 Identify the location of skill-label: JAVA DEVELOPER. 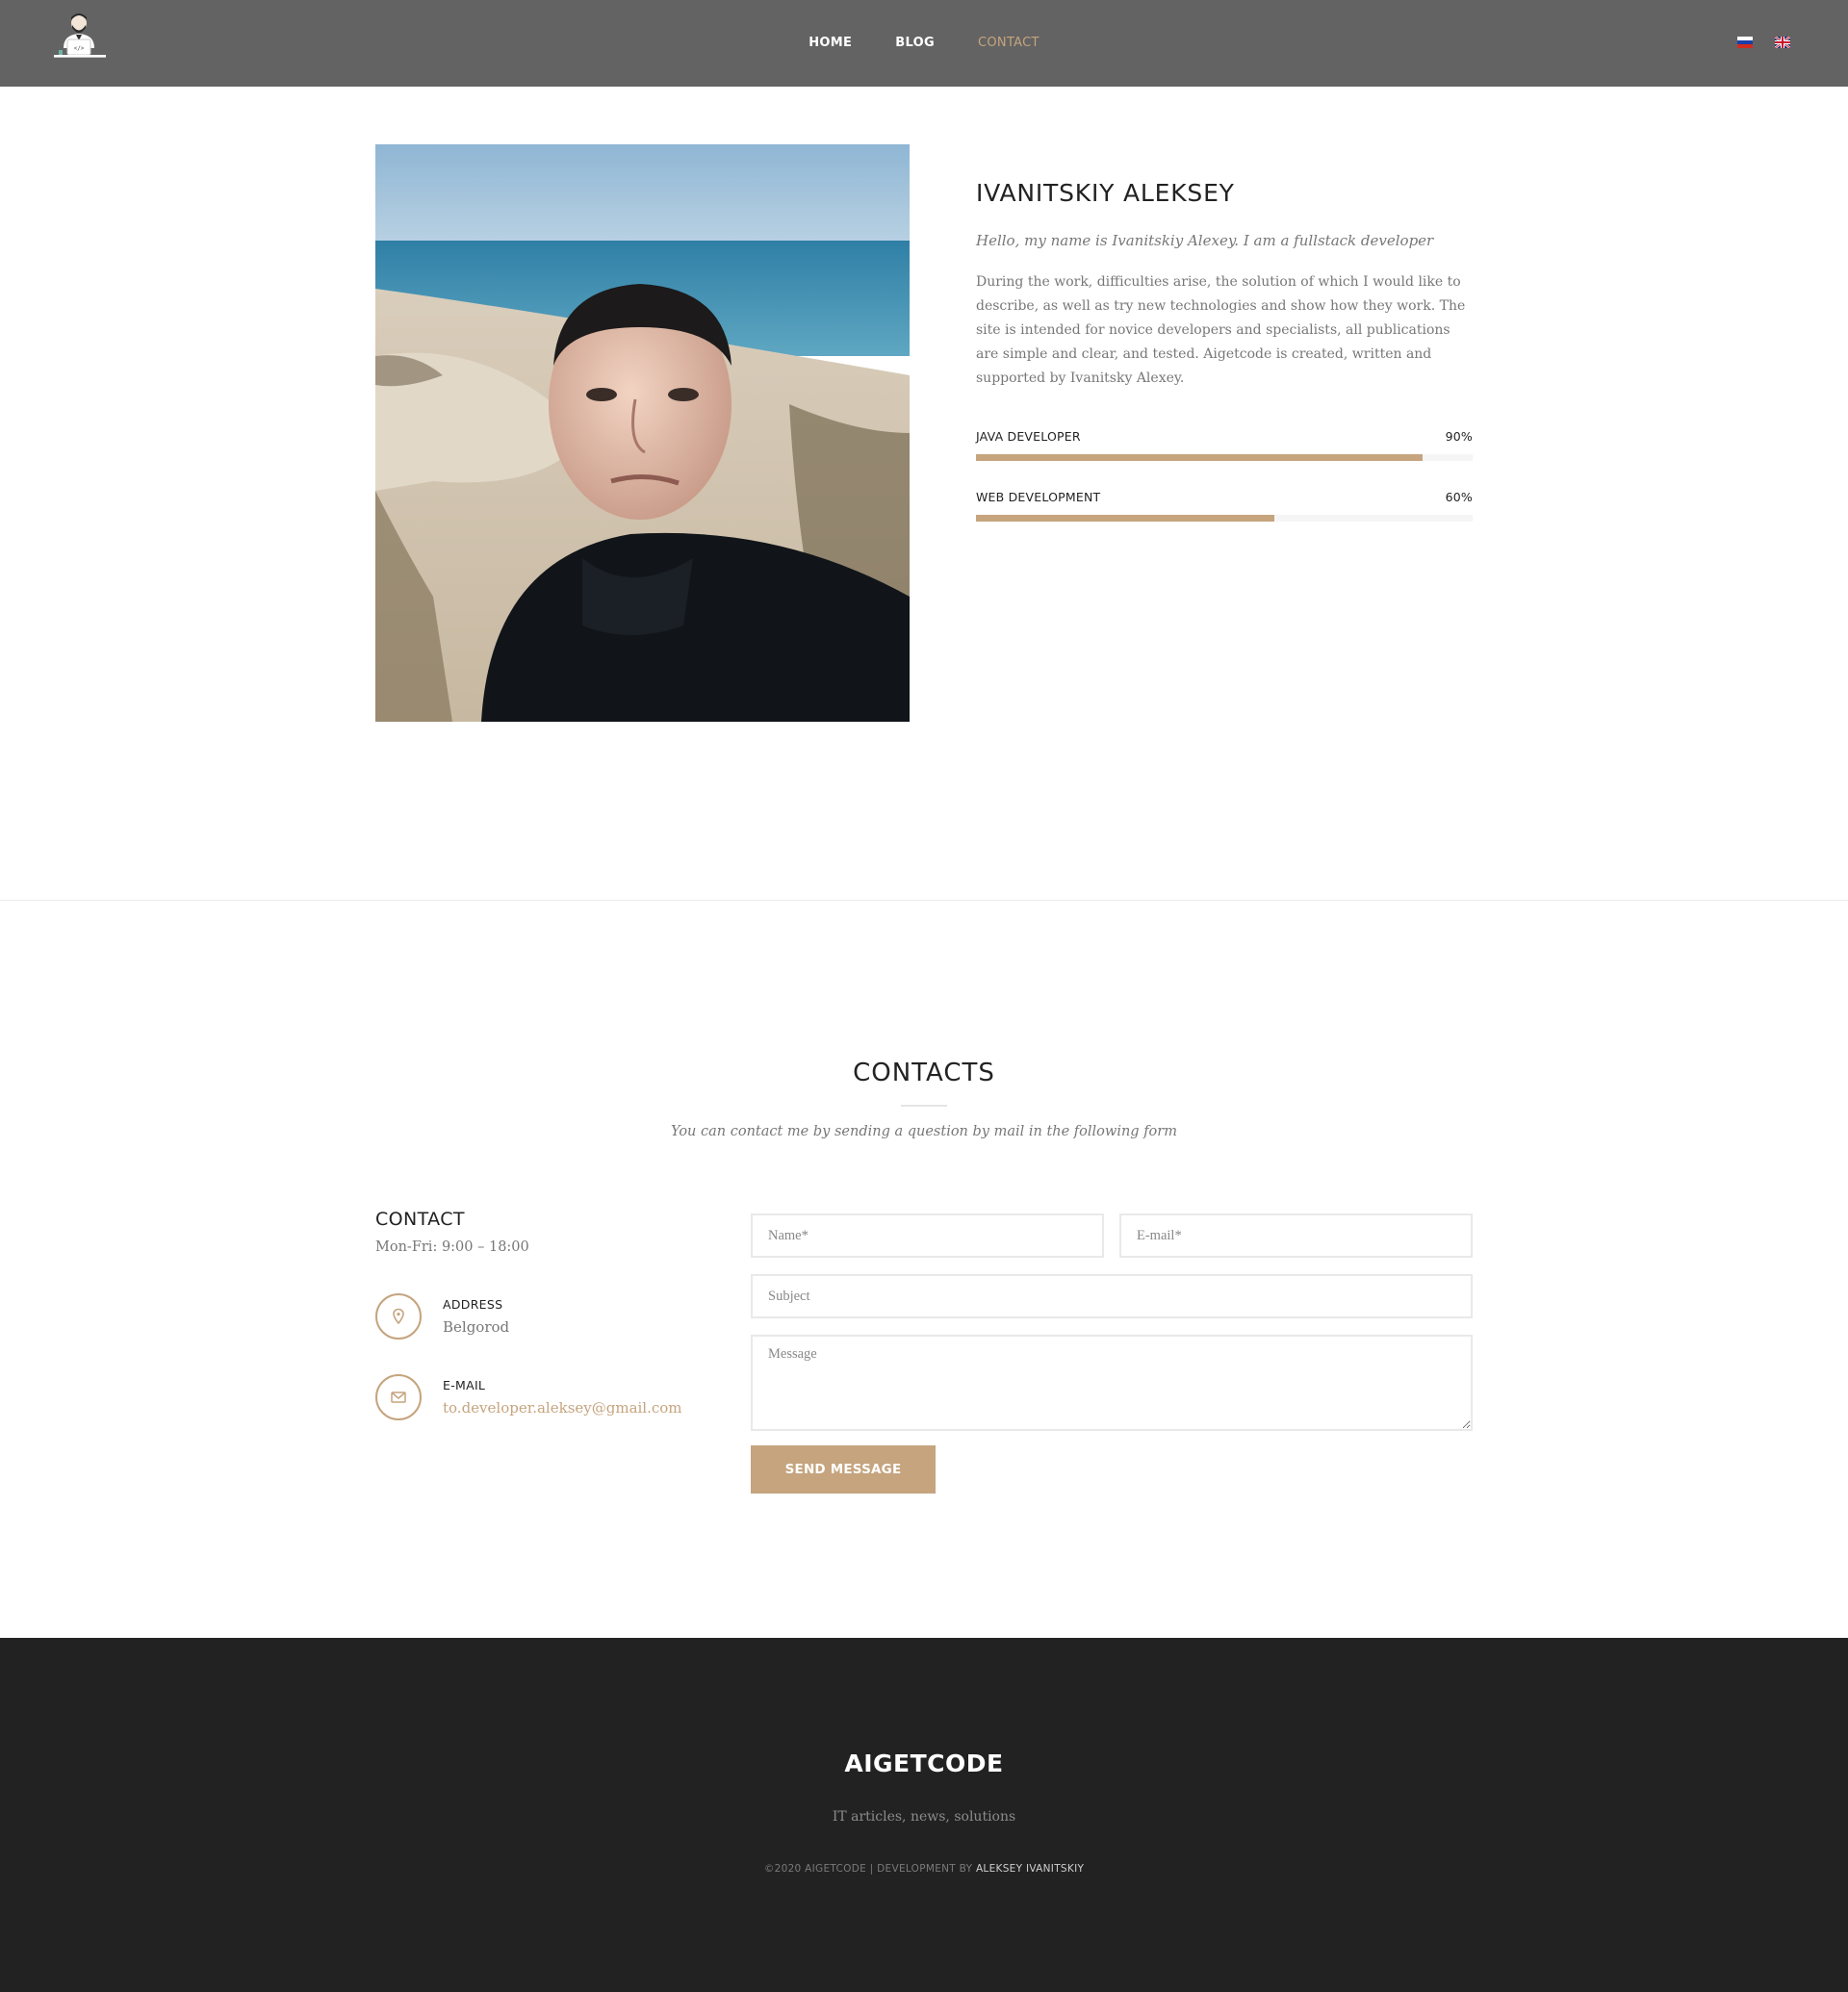
(1028, 437).